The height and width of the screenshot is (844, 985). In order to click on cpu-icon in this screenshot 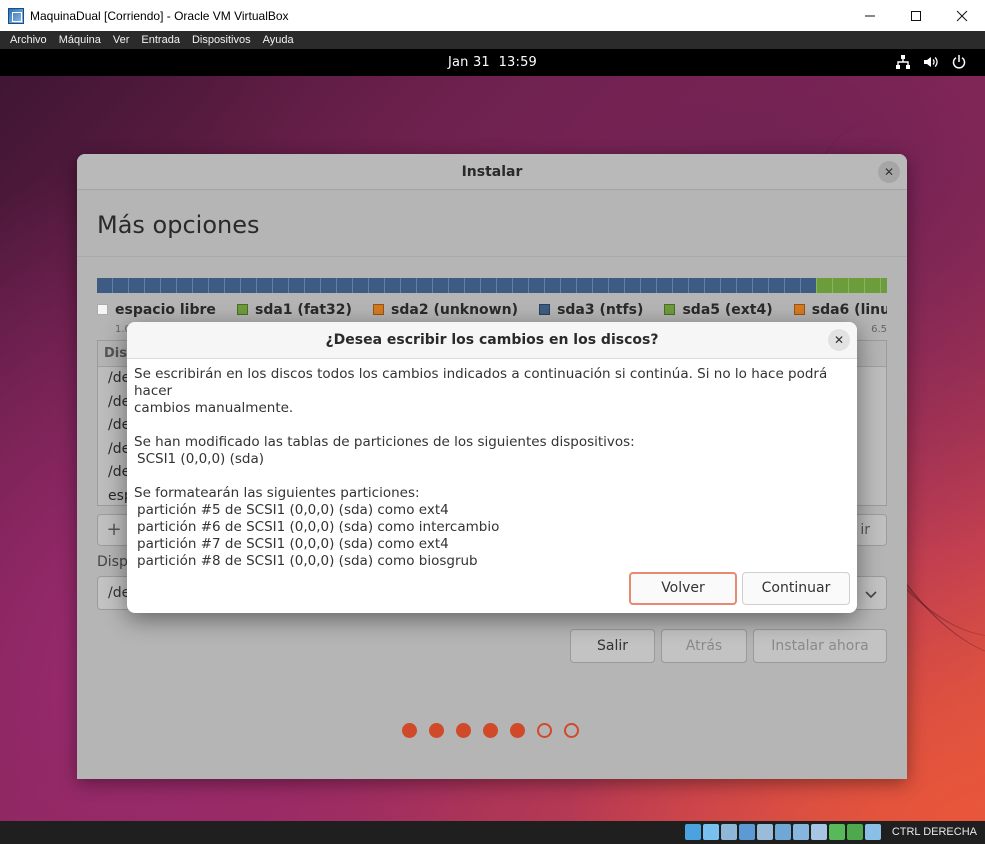, I will do `click(837, 832)`.